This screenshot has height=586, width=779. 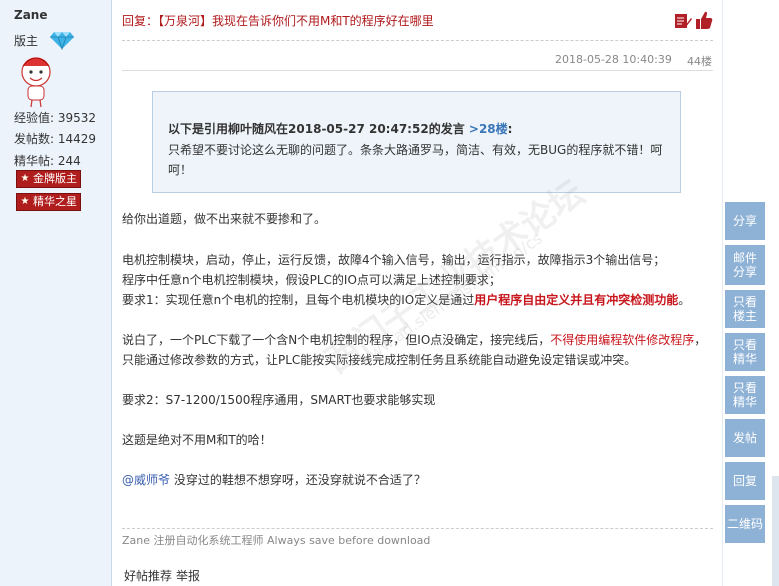 What do you see at coordinates (62, 41) in the screenshot?
I see `diamond-icon` at bounding box center [62, 41].